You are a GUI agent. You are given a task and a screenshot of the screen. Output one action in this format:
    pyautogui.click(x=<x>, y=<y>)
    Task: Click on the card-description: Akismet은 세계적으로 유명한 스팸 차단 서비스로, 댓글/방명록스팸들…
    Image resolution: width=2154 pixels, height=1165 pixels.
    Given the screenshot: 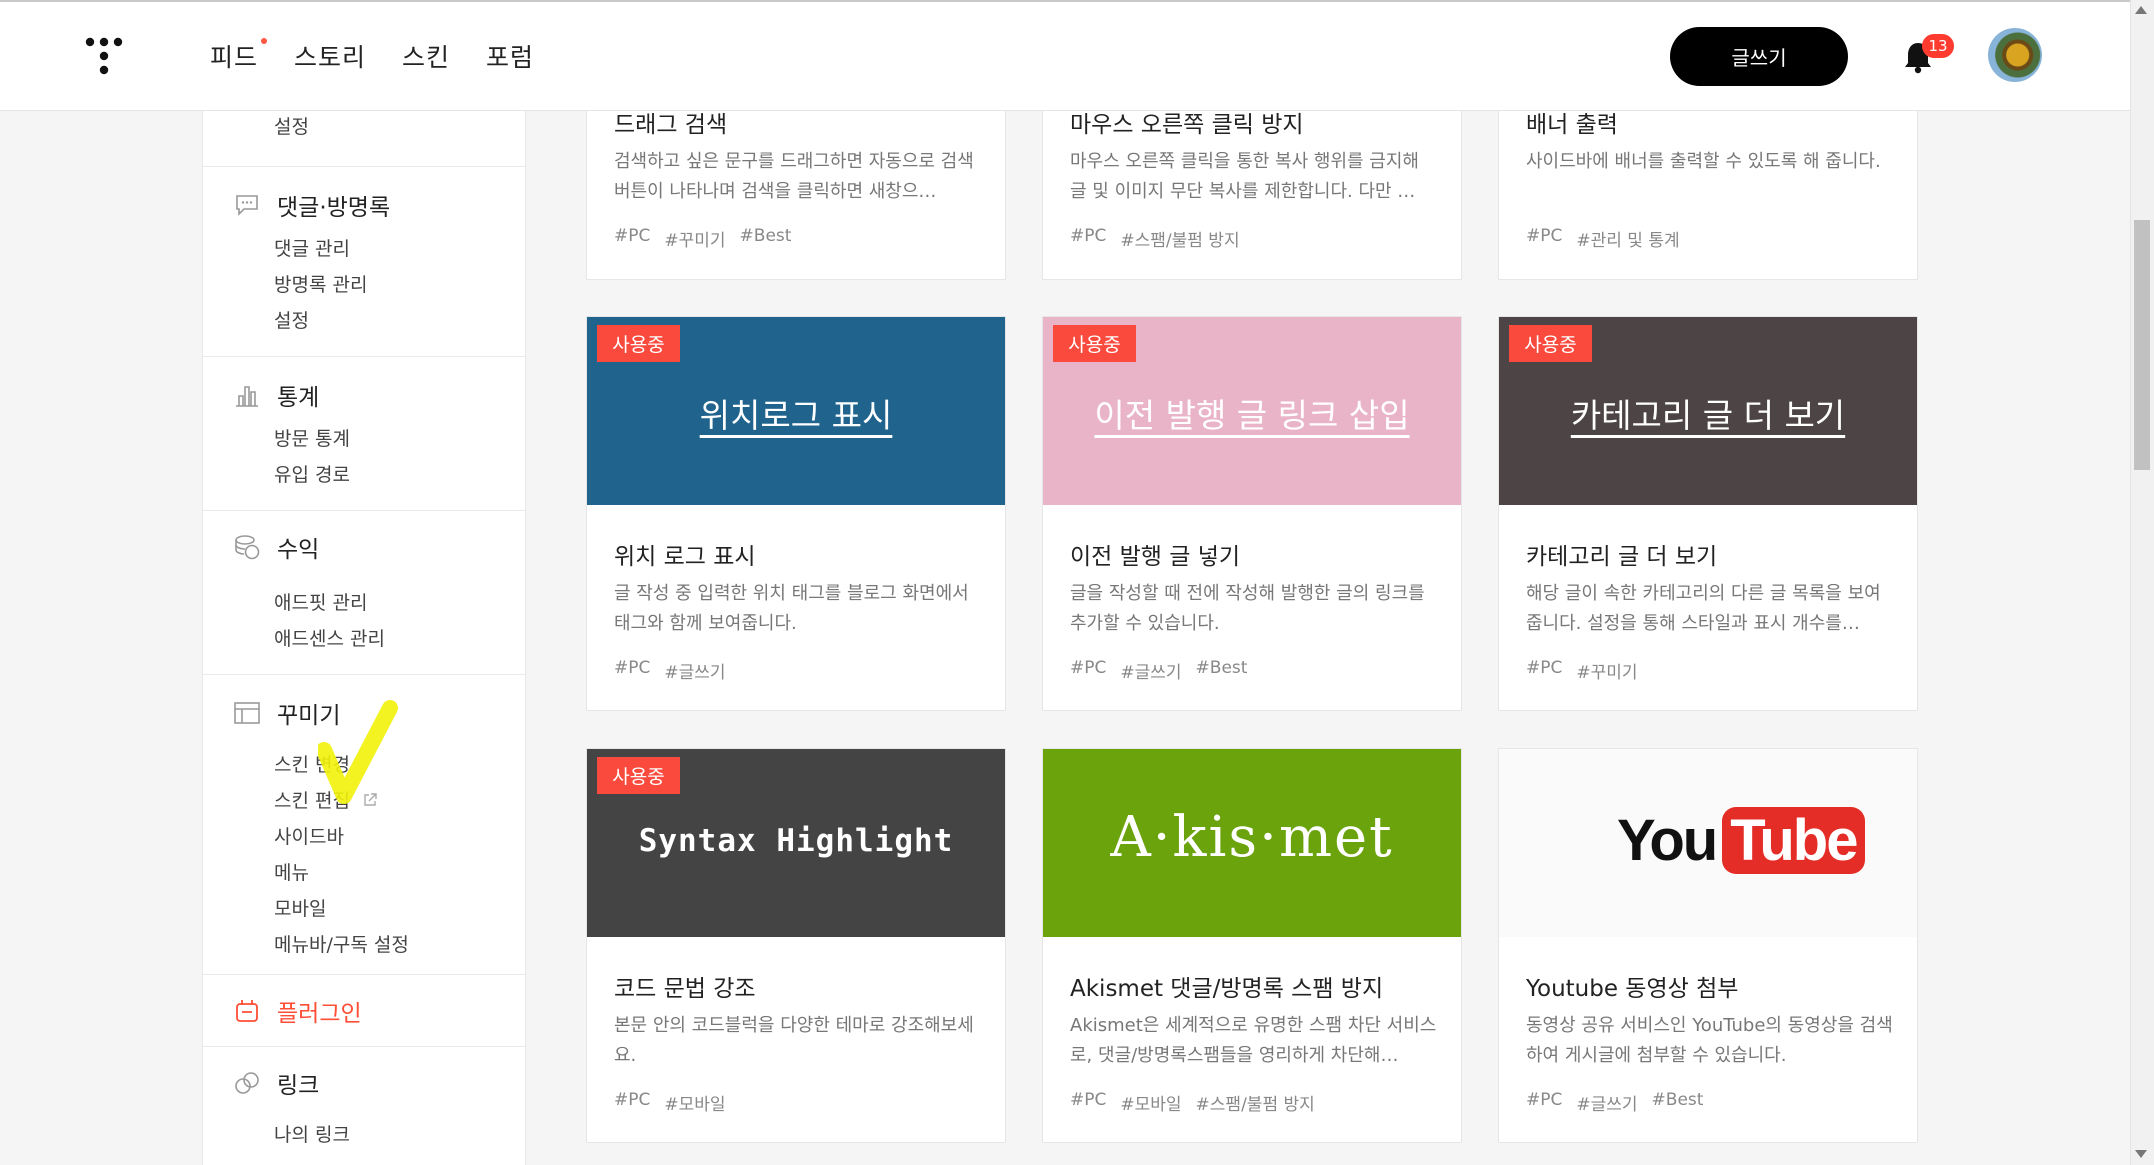 What is the action you would take?
    pyautogui.click(x=1253, y=1040)
    